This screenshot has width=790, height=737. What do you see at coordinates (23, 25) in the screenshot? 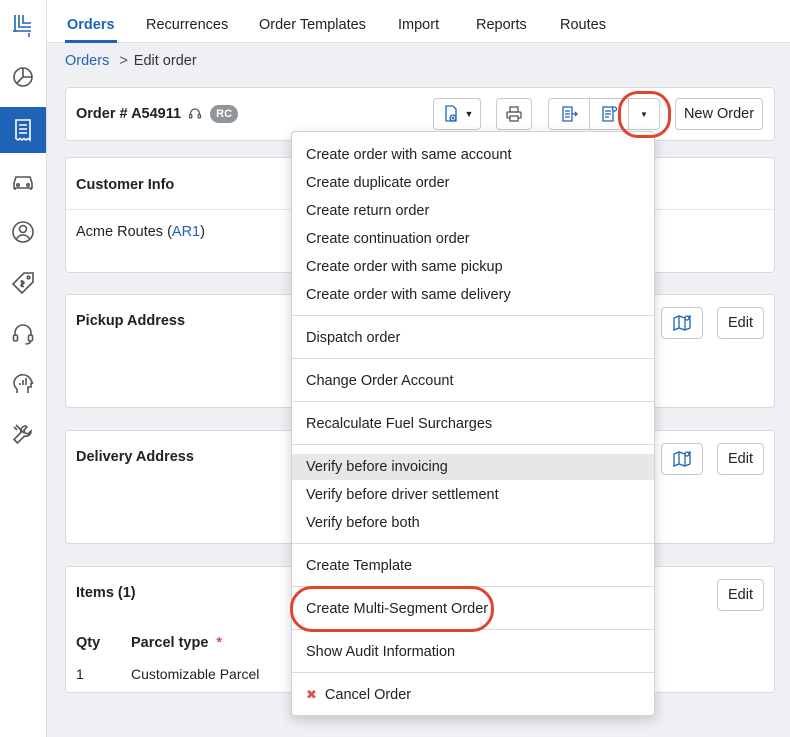
I see `logo-icon` at bounding box center [23, 25].